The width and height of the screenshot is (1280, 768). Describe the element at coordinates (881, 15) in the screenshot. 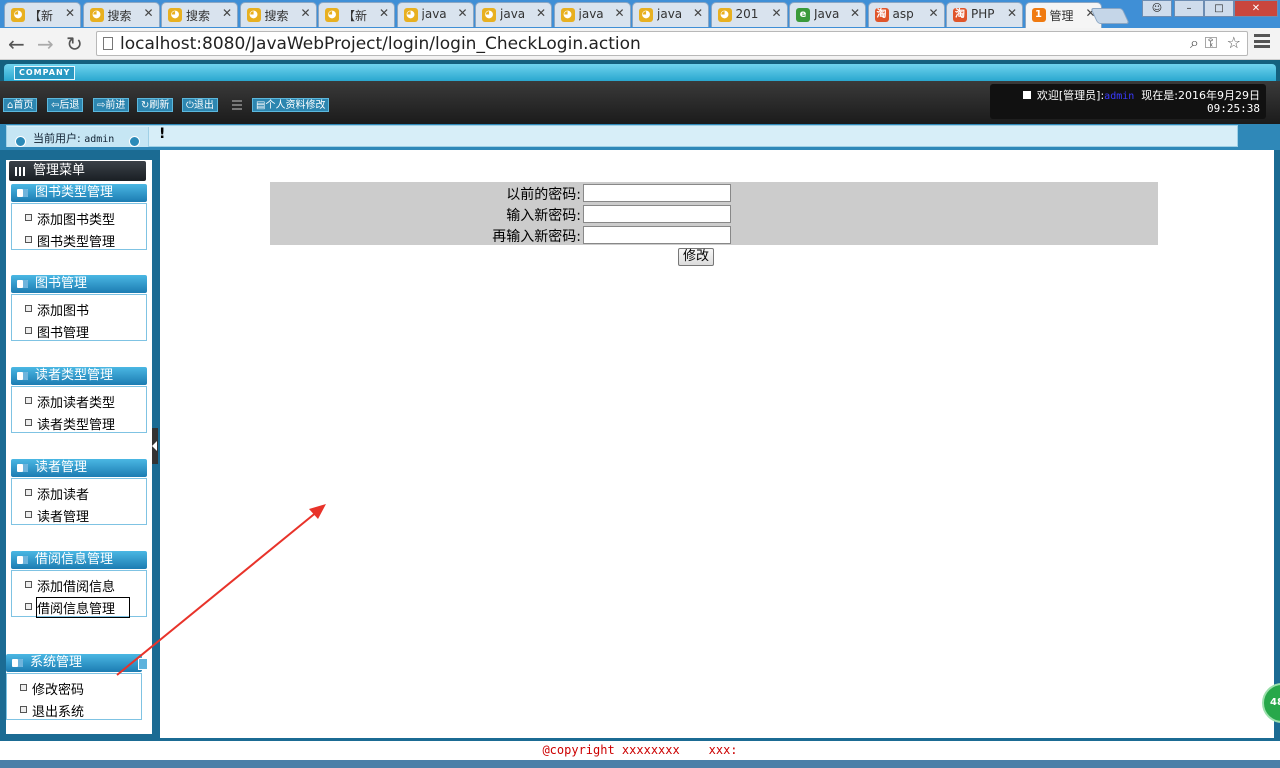

I see `taobao-favicon-icon: 淘` at that location.